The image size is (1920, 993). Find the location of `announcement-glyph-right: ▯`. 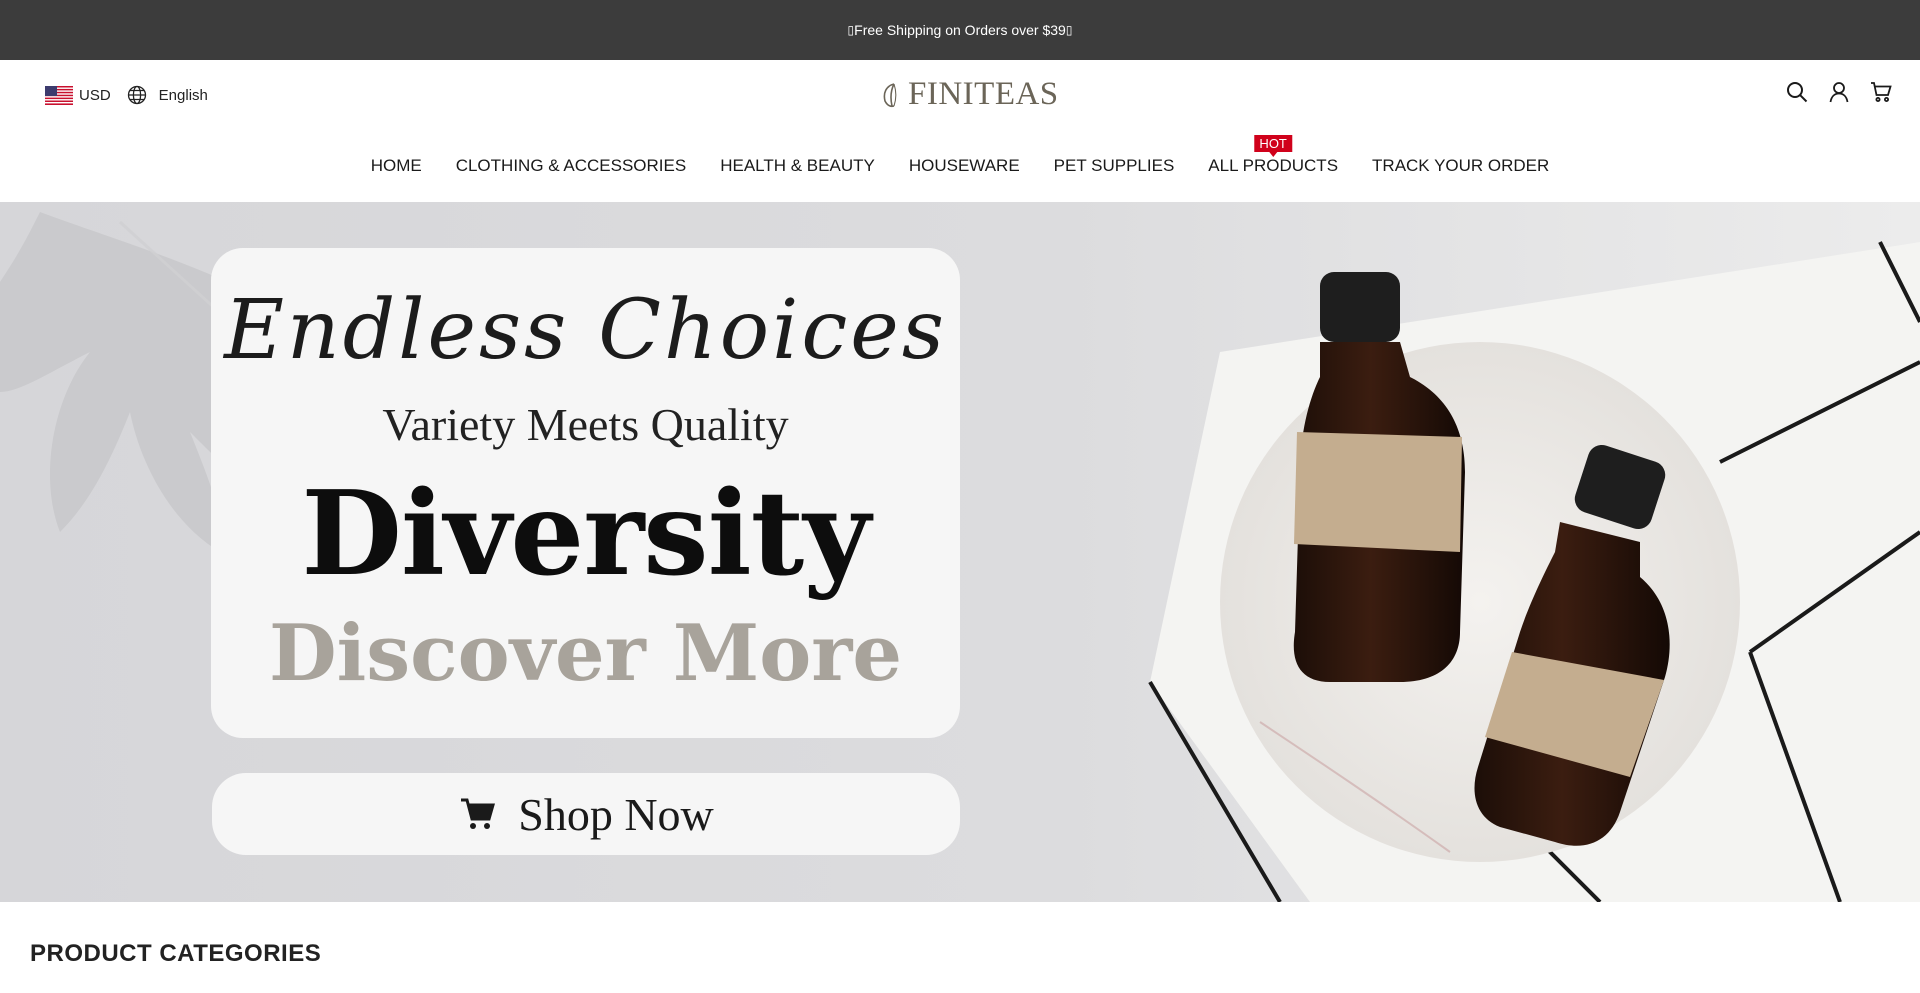

announcement-glyph-right: ▯ is located at coordinates (1069, 30).